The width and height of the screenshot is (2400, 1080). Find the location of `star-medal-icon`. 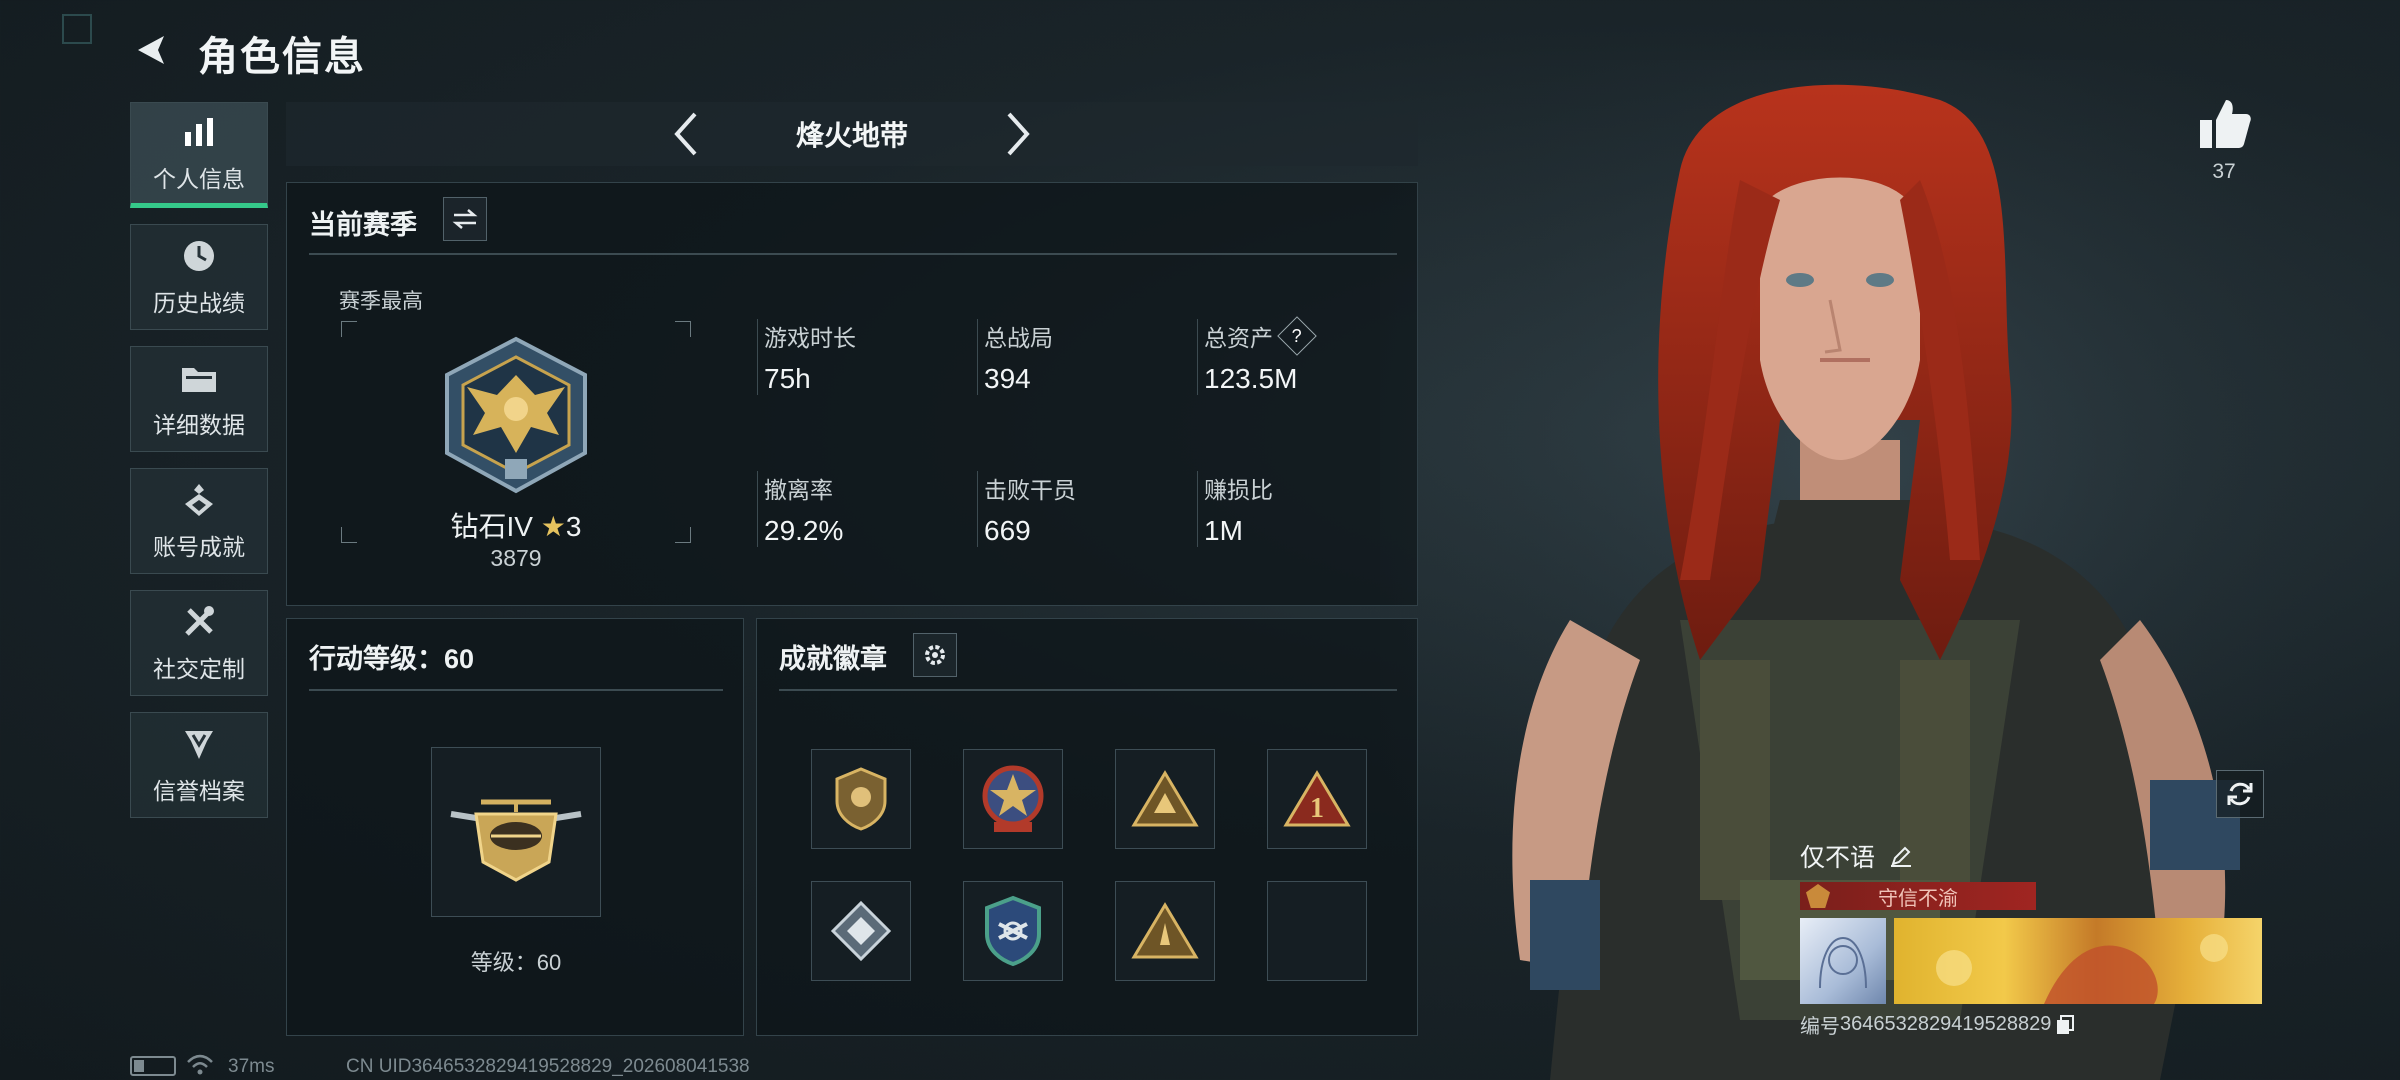

star-medal-icon is located at coordinates (1013, 798).